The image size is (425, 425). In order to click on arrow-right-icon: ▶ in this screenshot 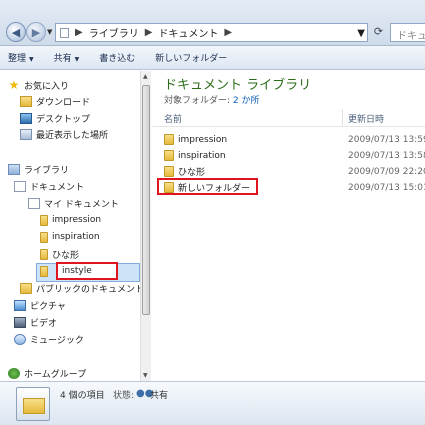, I will do `click(36, 32)`.